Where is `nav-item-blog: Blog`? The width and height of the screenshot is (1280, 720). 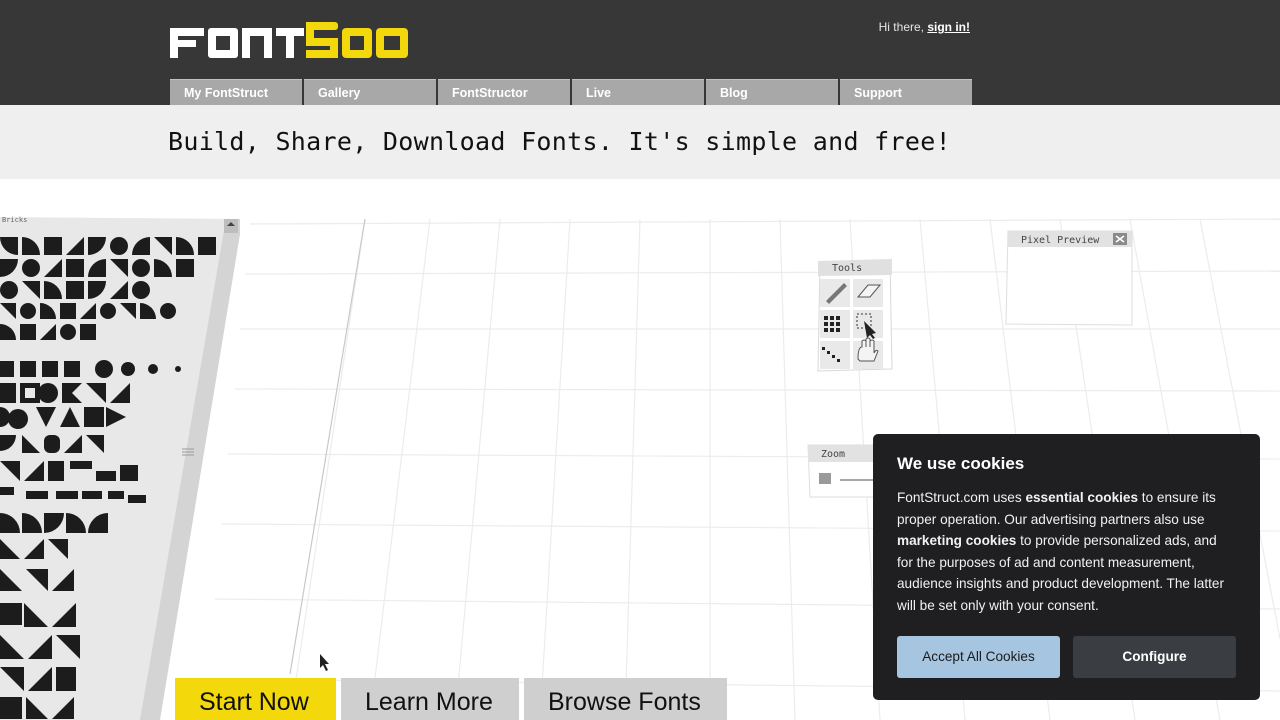 nav-item-blog: Blog is located at coordinates (772, 92).